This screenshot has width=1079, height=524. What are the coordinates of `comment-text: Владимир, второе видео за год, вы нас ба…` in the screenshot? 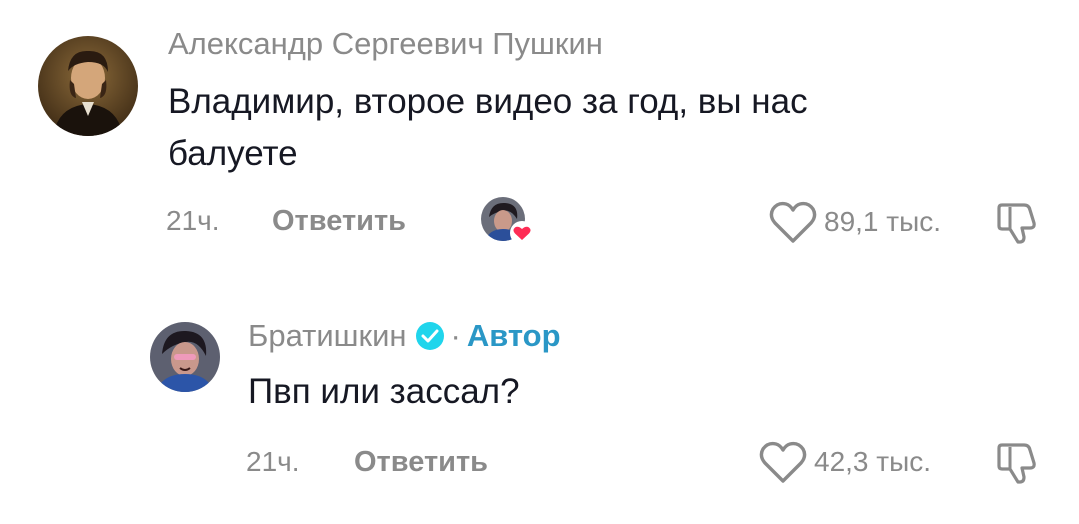 It's located at (488, 128).